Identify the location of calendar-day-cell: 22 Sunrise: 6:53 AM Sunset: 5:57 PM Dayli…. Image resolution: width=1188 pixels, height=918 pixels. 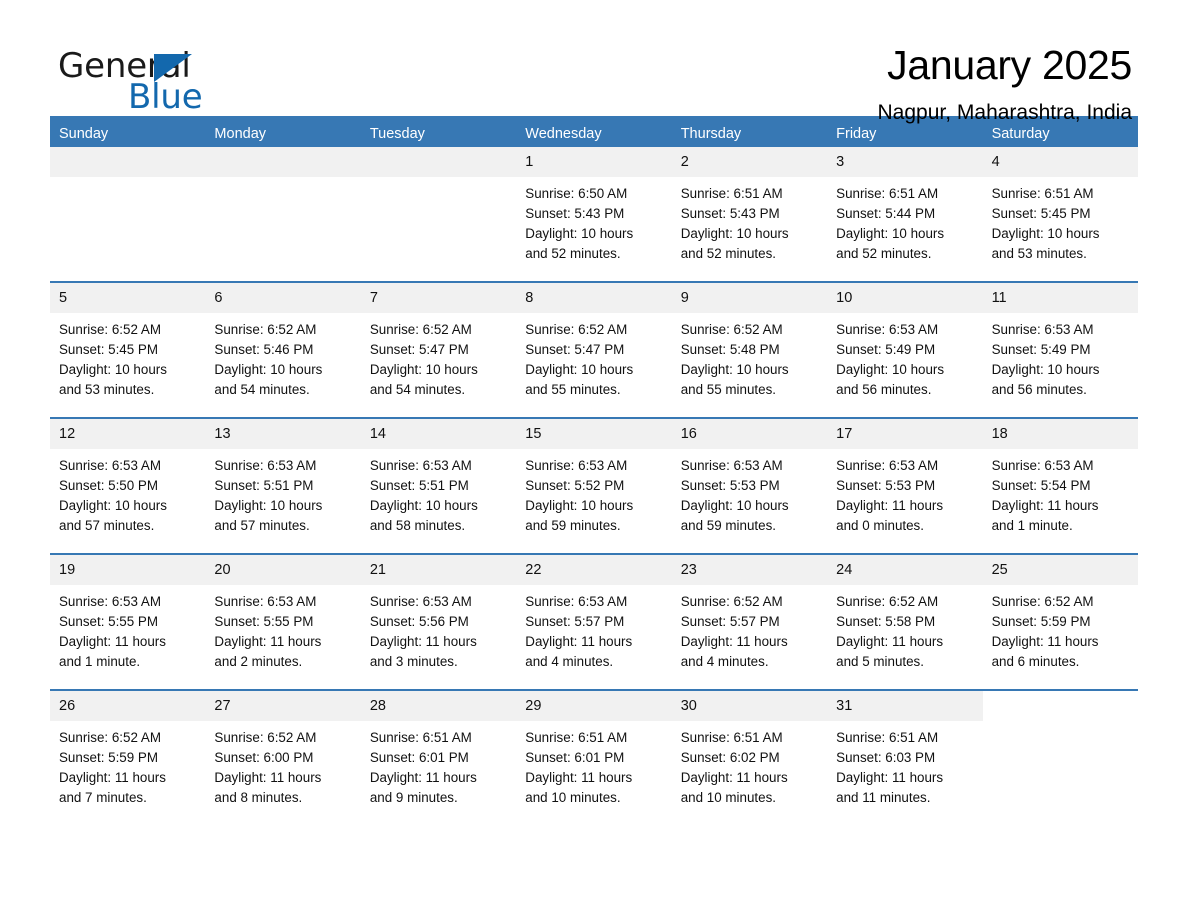
(594, 622).